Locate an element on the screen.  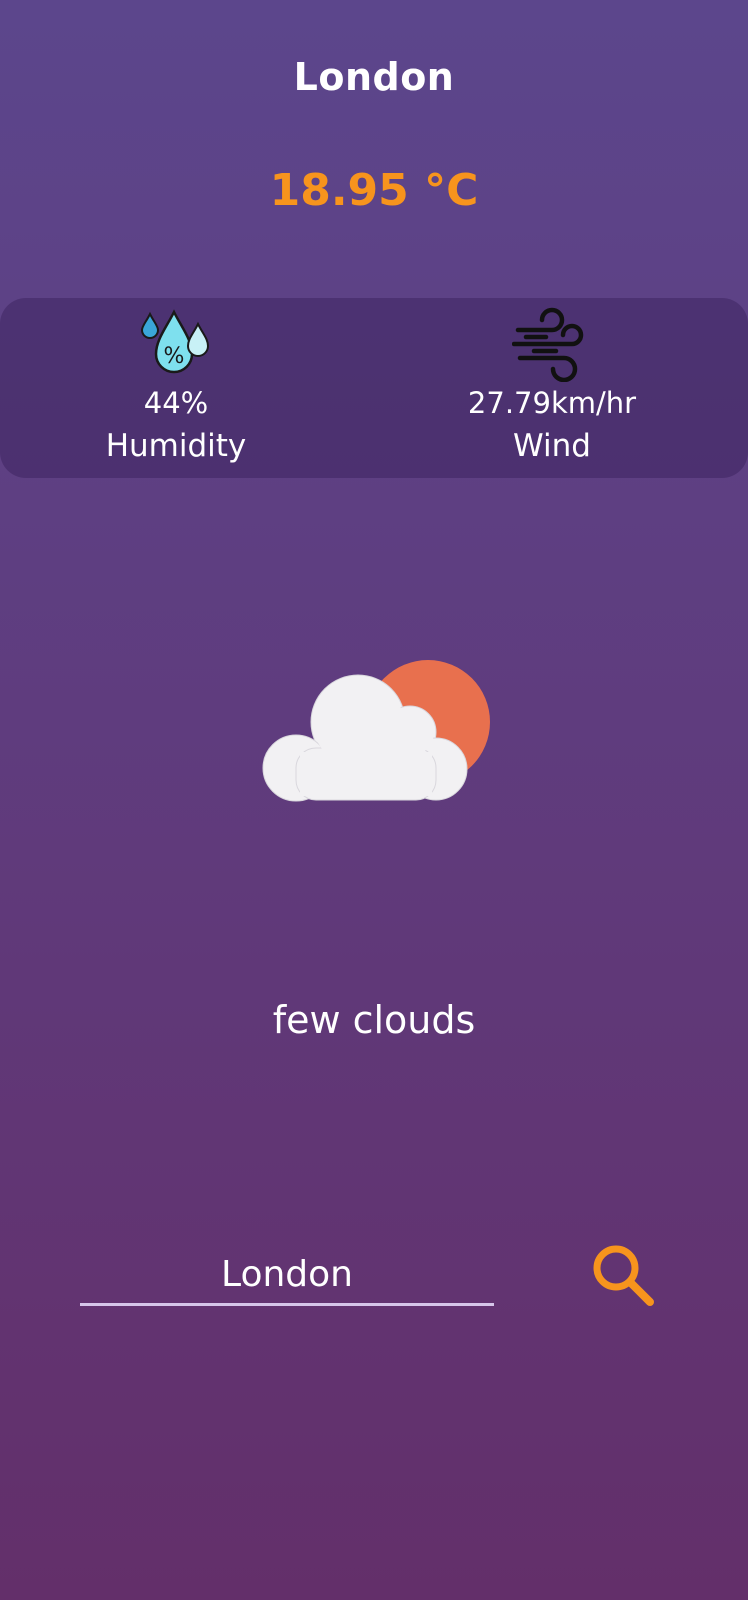
humidity-value: 44% is located at coordinates (176, 403).